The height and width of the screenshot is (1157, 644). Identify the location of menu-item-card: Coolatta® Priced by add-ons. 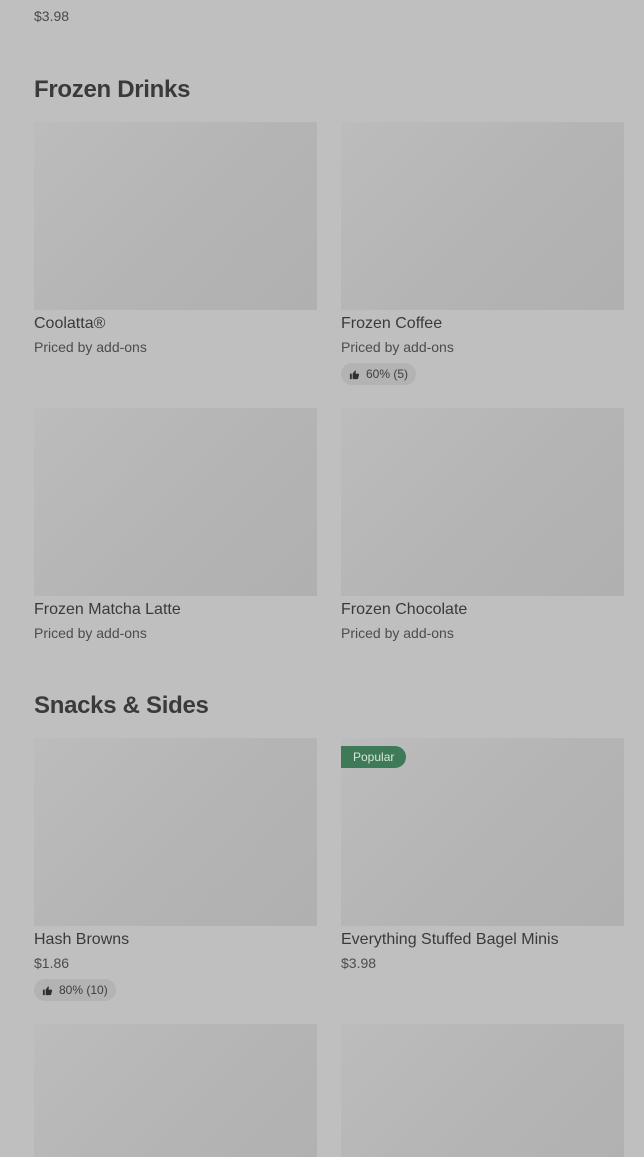
(175, 238).